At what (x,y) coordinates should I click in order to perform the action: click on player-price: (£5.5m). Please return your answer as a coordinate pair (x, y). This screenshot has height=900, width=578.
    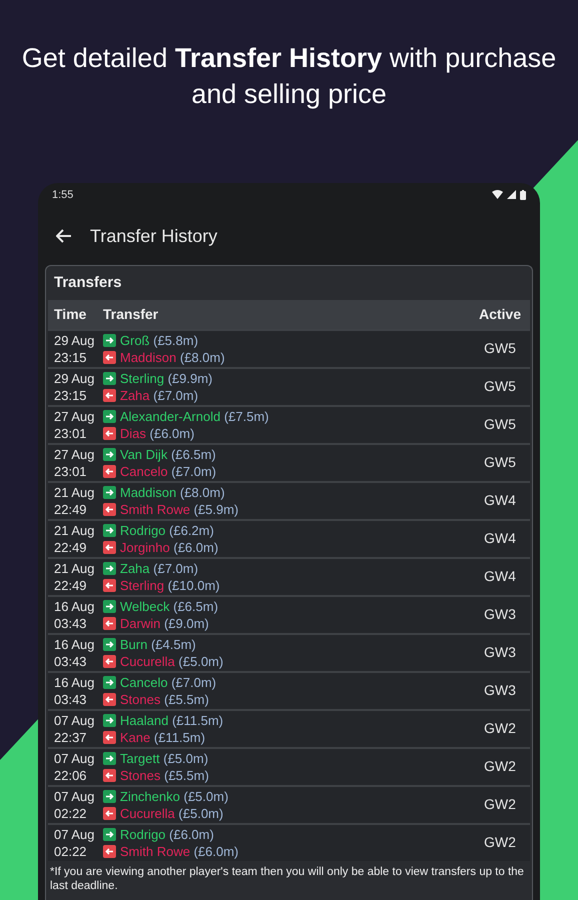
    Looking at the image, I should click on (186, 775).